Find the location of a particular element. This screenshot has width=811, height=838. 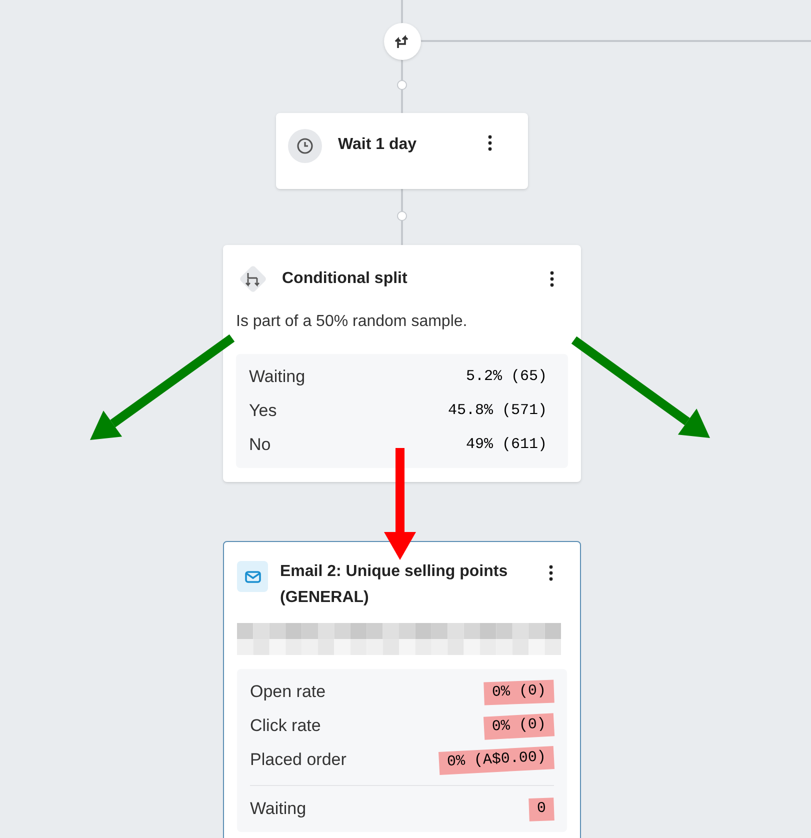

step-title: Wait 1 day is located at coordinates (378, 145).